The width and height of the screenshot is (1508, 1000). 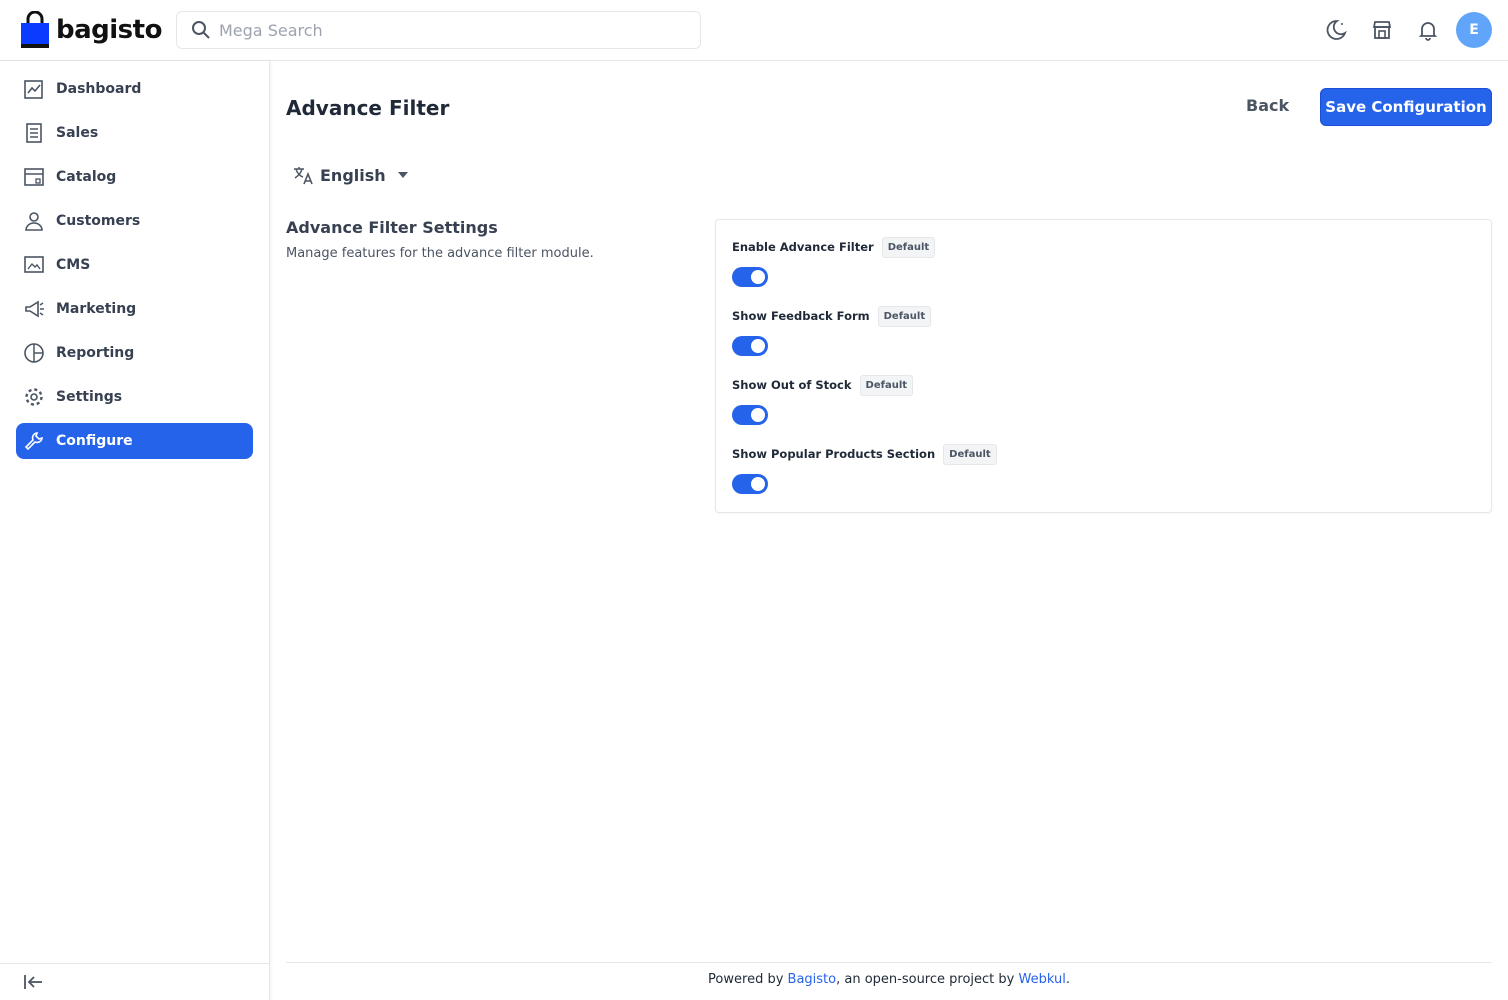 I want to click on sales-icon, so click(x=34, y=133).